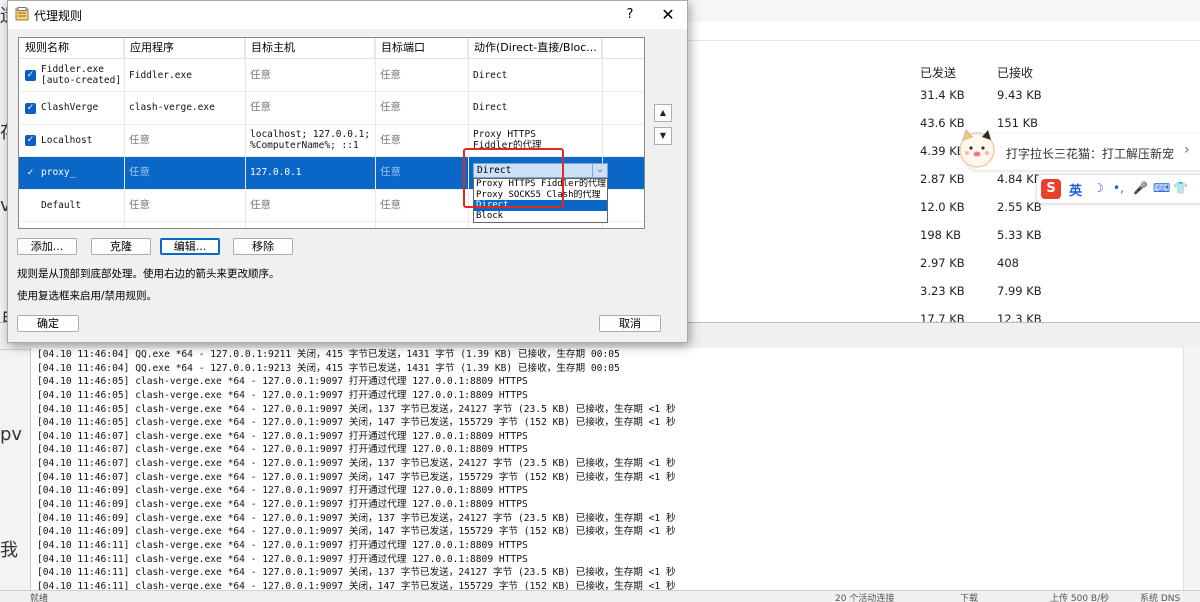 The image size is (1200, 602). What do you see at coordinates (942, 179) in the screenshot?
I see `stat-sent: 2.87 KB` at bounding box center [942, 179].